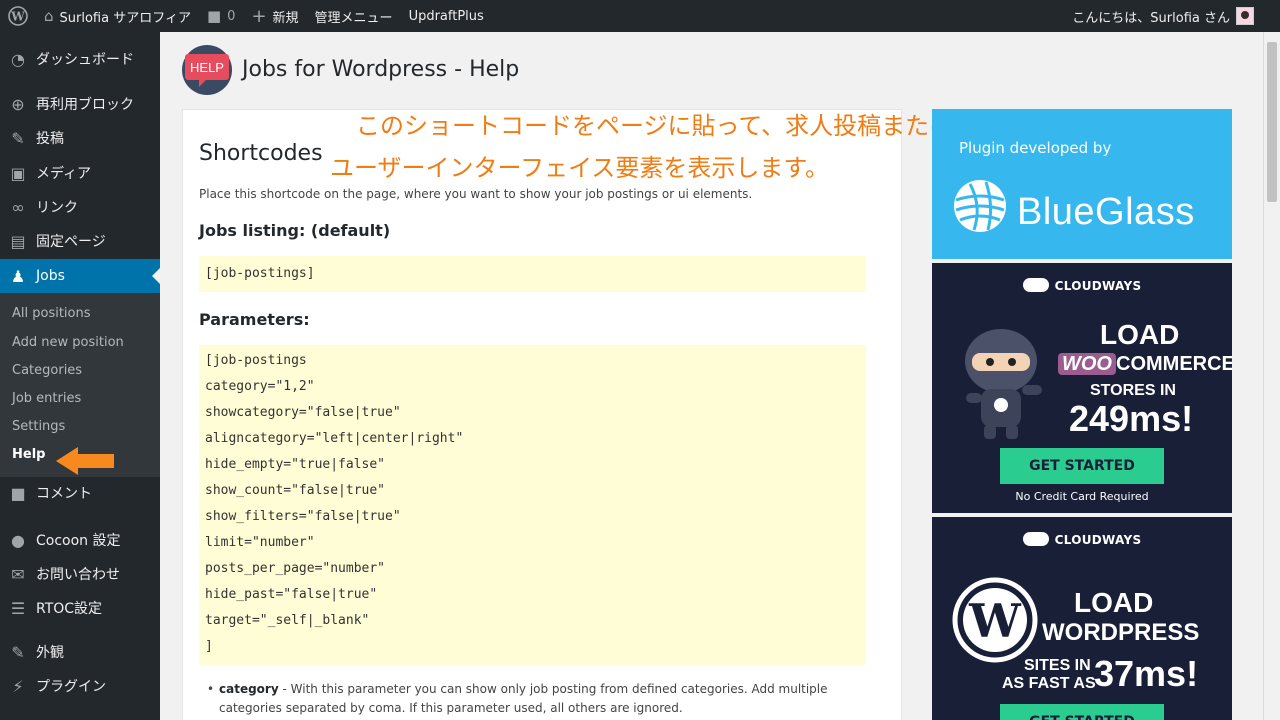 The width and height of the screenshot is (1280, 720). I want to click on sidebar-item-label: コメント, so click(64, 494).